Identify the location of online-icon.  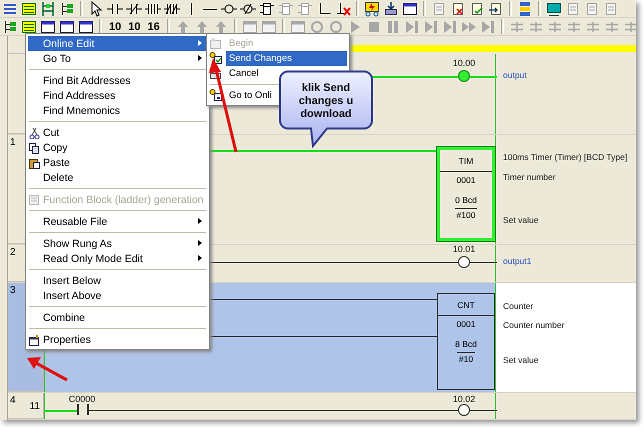
(372, 8).